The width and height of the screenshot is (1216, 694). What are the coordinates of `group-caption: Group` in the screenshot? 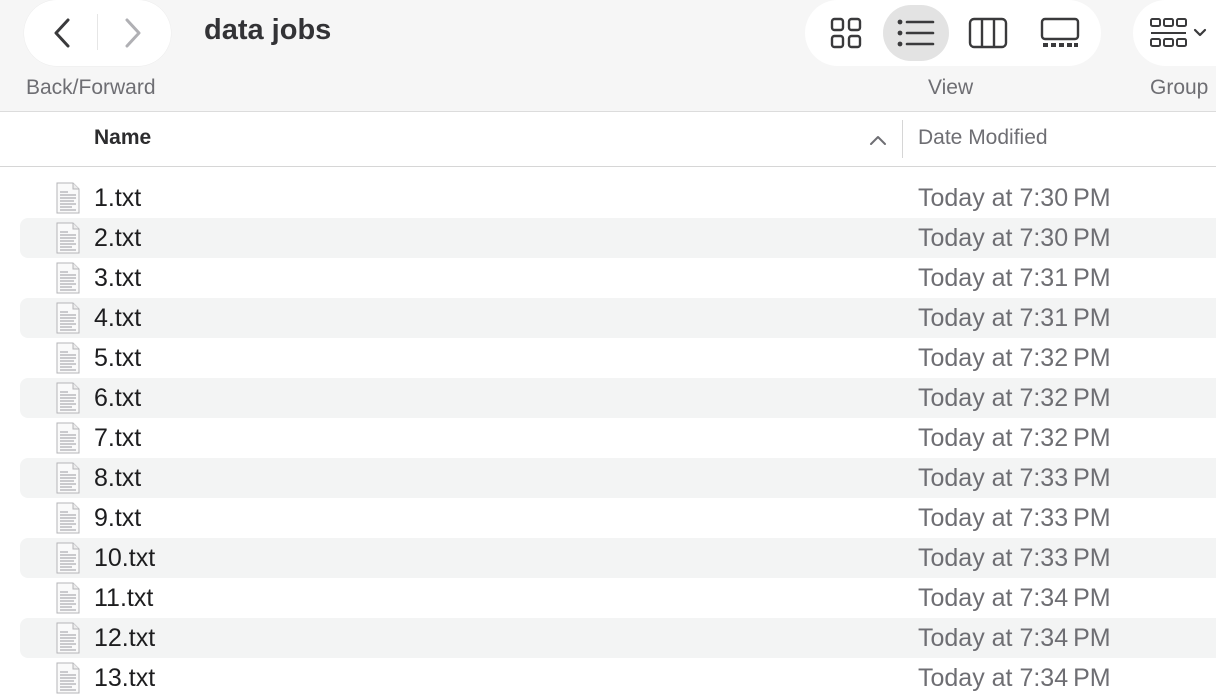 It's located at (1179, 87).